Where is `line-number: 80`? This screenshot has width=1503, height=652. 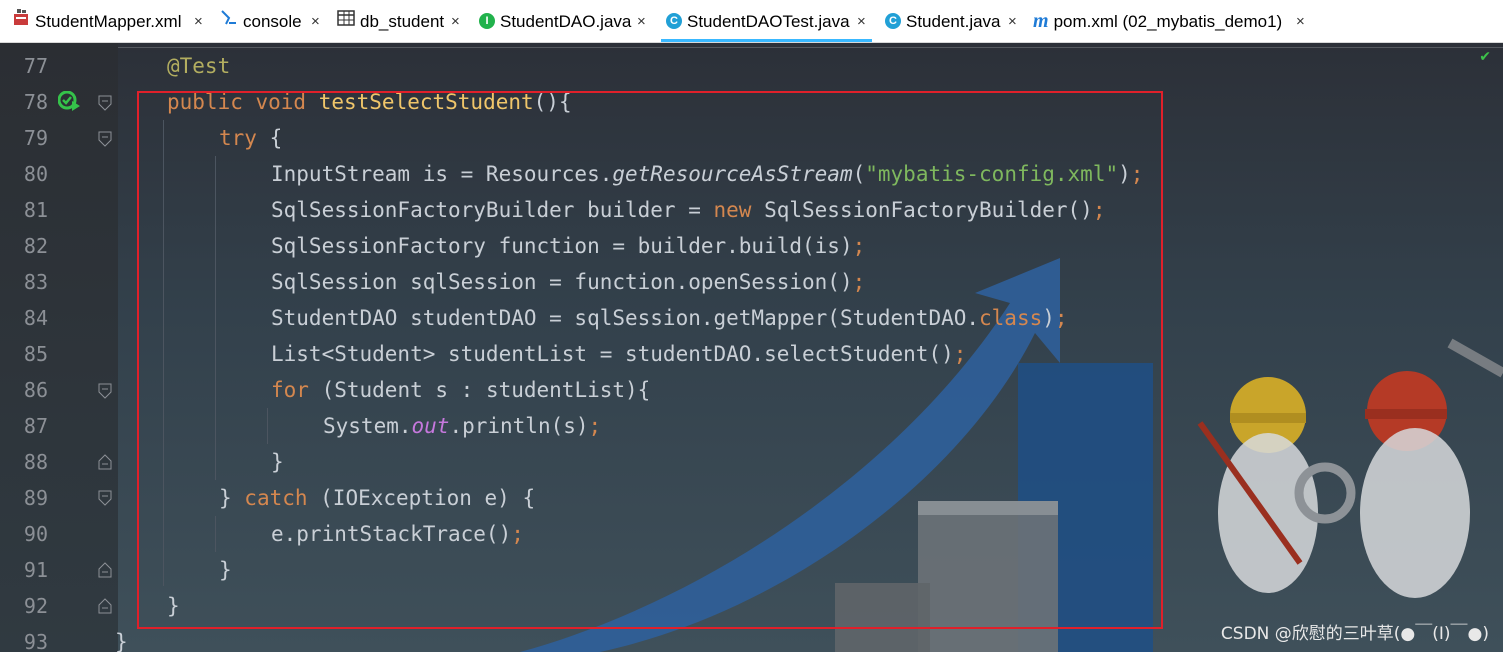
line-number: 80 is located at coordinates (35, 174).